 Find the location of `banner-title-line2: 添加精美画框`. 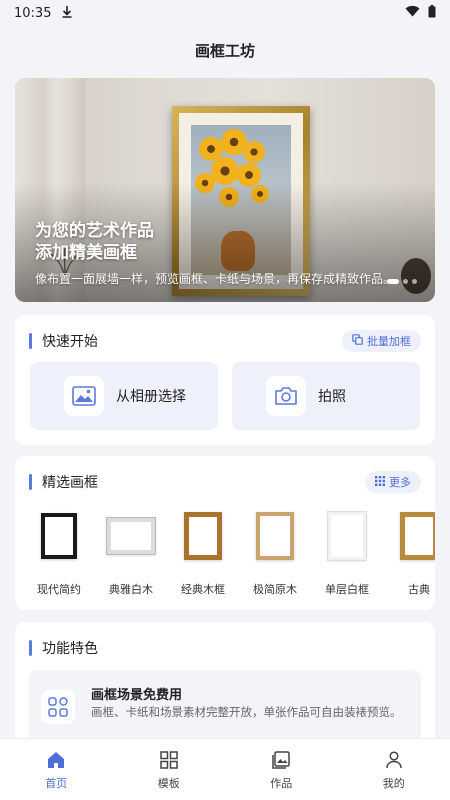

banner-title-line2: 添加精美画框 is located at coordinates (86, 253).